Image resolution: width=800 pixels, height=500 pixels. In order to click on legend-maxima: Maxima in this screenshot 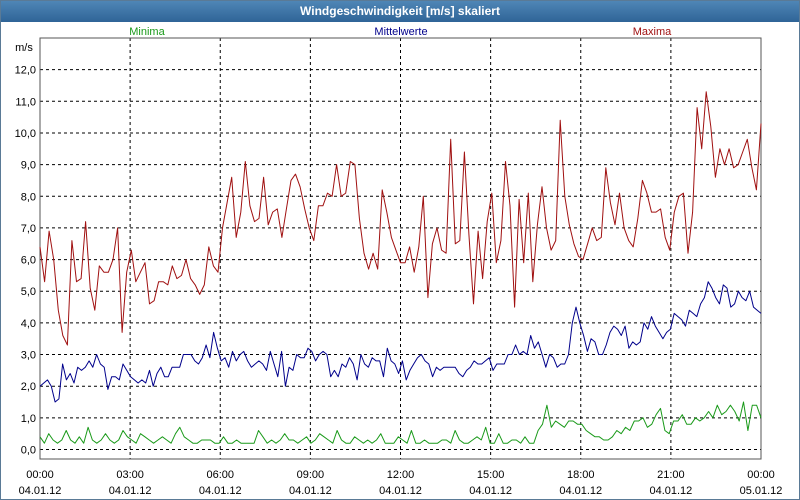, I will do `click(652, 32)`.